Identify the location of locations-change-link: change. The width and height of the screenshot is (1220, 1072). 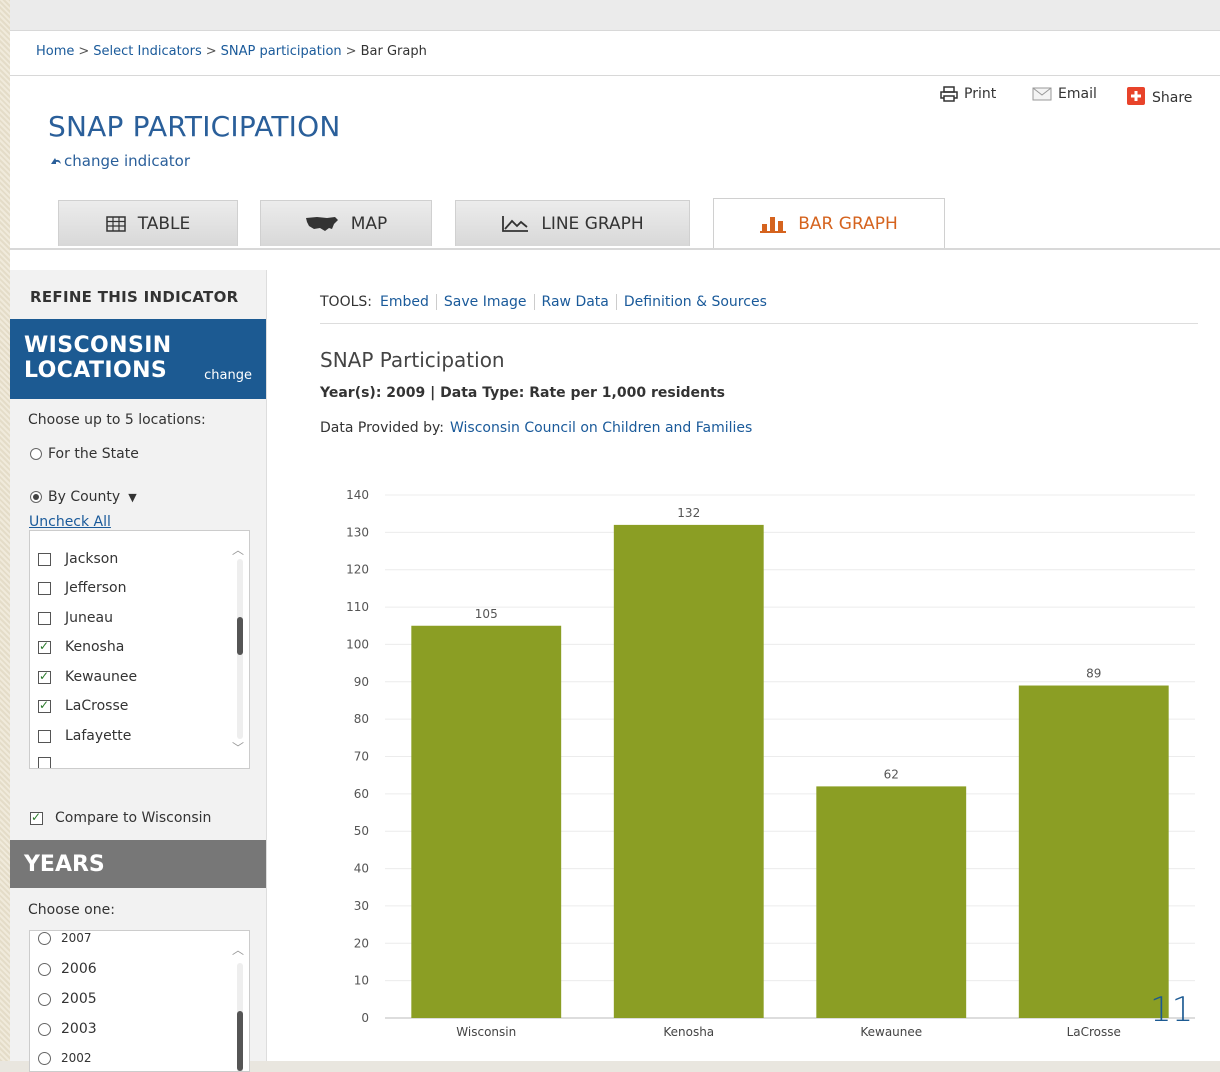
(228, 375).